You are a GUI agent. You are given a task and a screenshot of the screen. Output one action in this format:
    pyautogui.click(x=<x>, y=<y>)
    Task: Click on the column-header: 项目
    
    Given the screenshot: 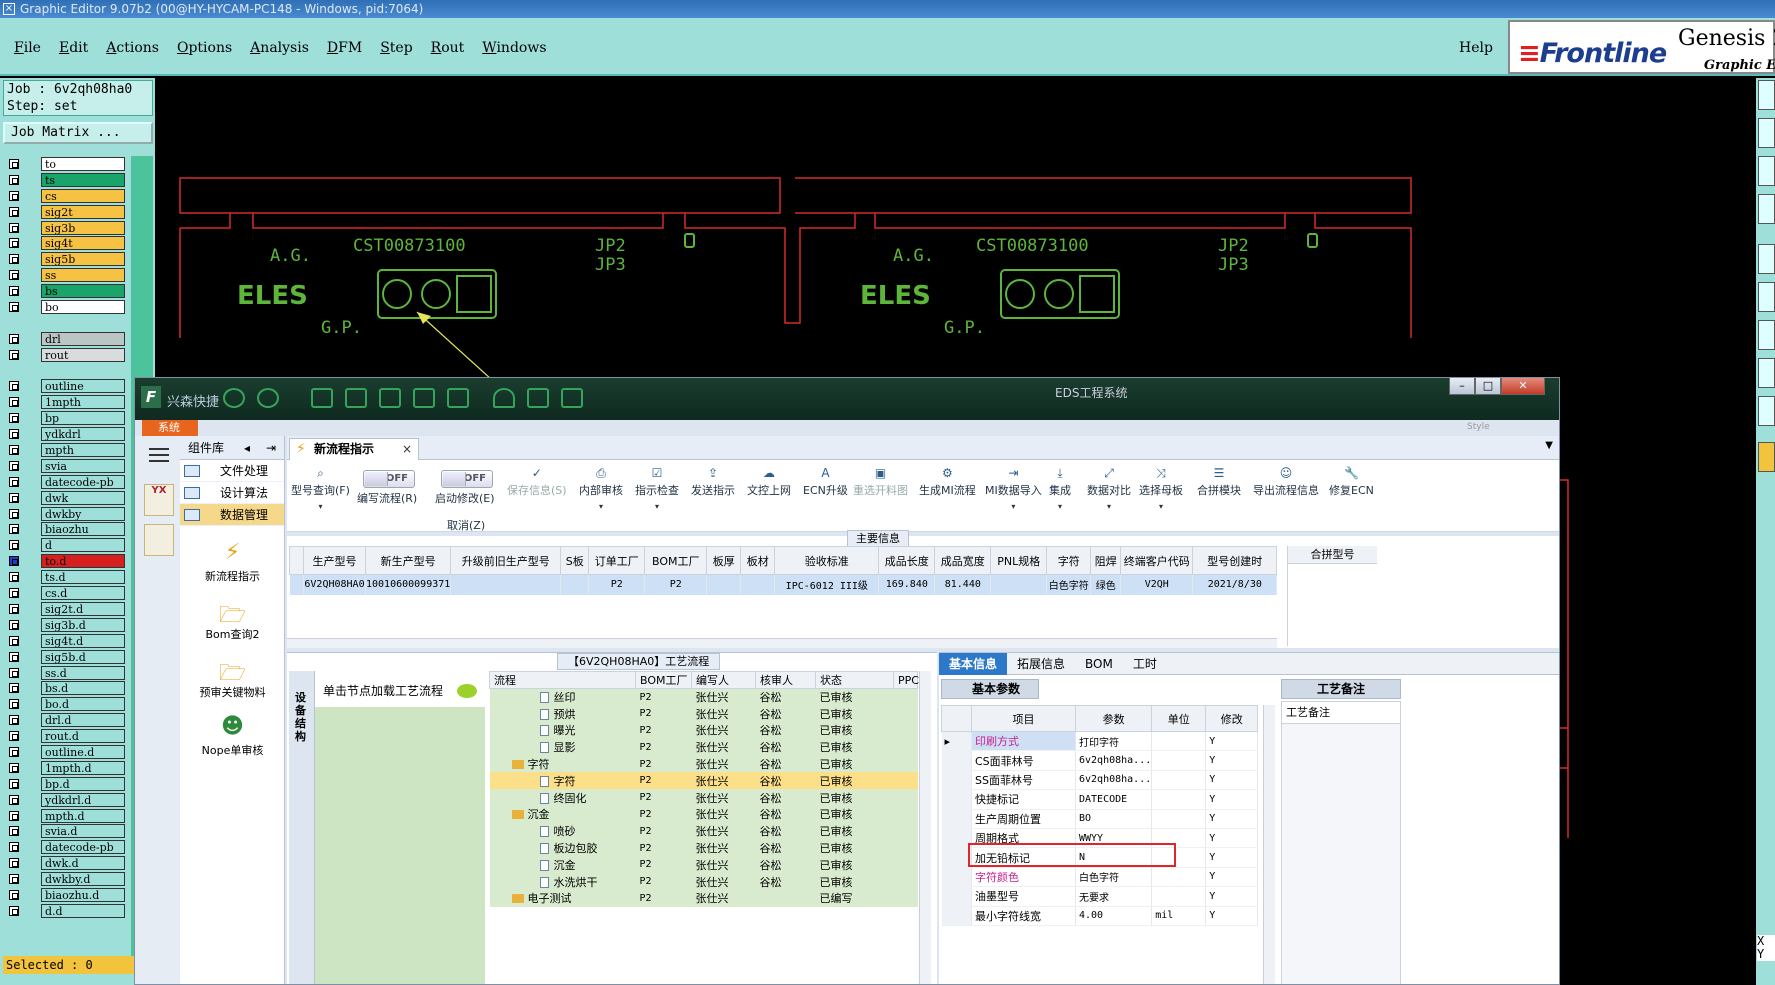 What is the action you would take?
    pyautogui.click(x=1023, y=718)
    